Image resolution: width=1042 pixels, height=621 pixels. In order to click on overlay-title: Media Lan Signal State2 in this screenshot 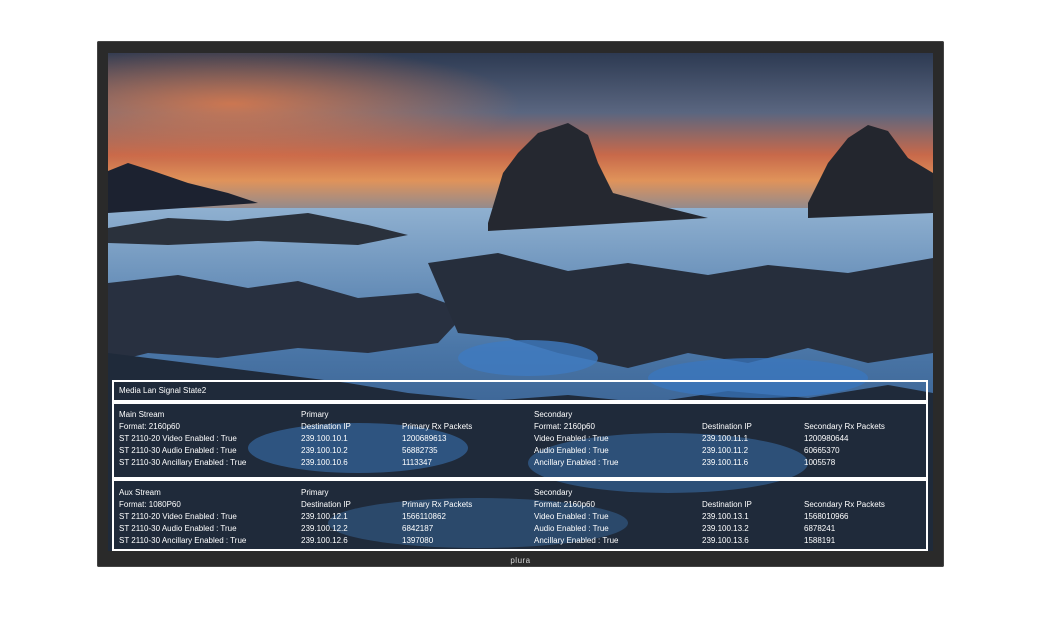, I will do `click(163, 390)`.